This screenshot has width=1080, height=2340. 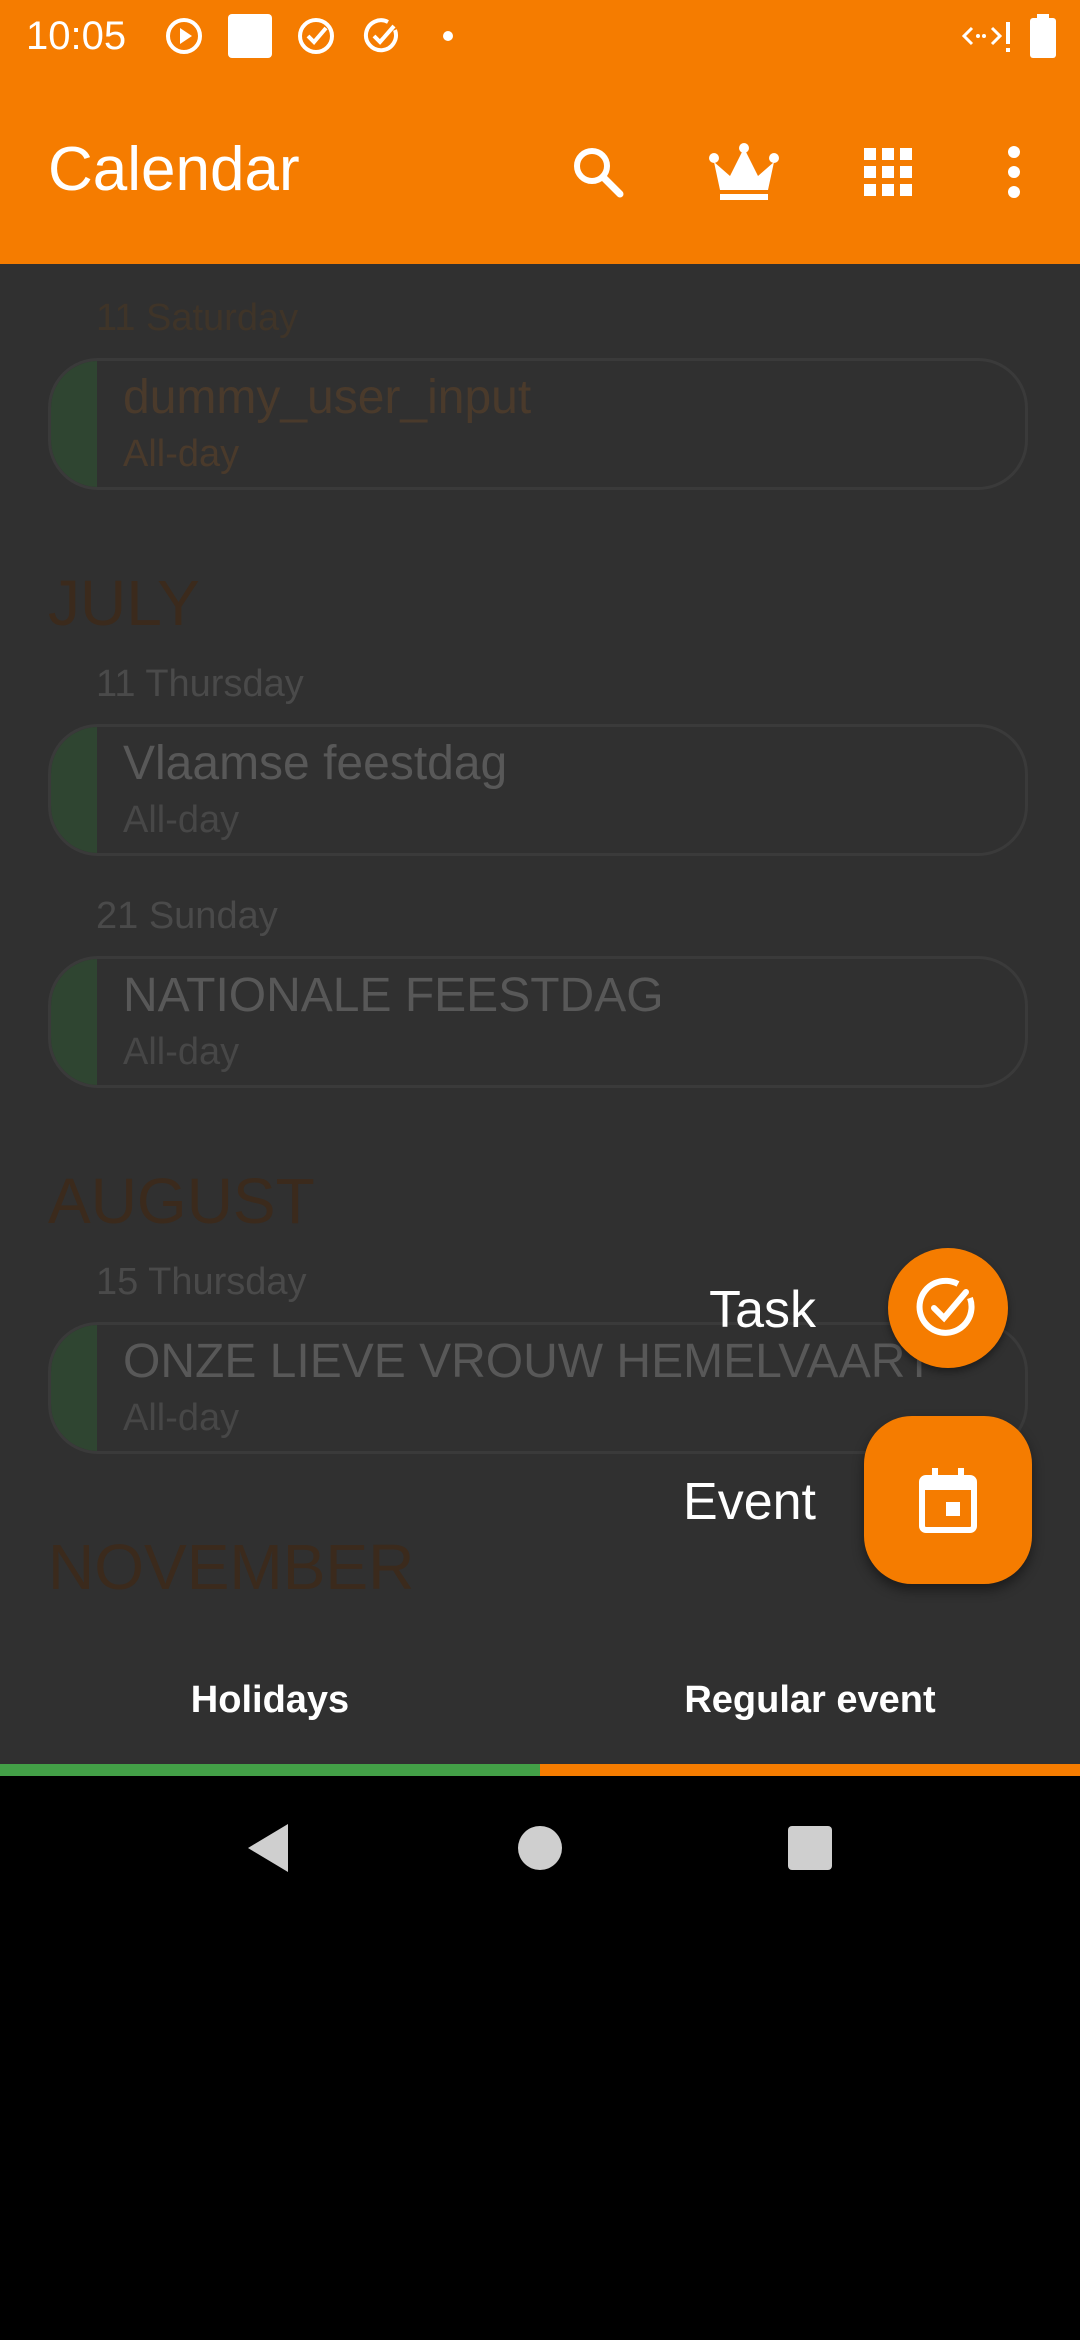 What do you see at coordinates (187, 916) in the screenshot?
I see `day-header: 21 Sunday` at bounding box center [187, 916].